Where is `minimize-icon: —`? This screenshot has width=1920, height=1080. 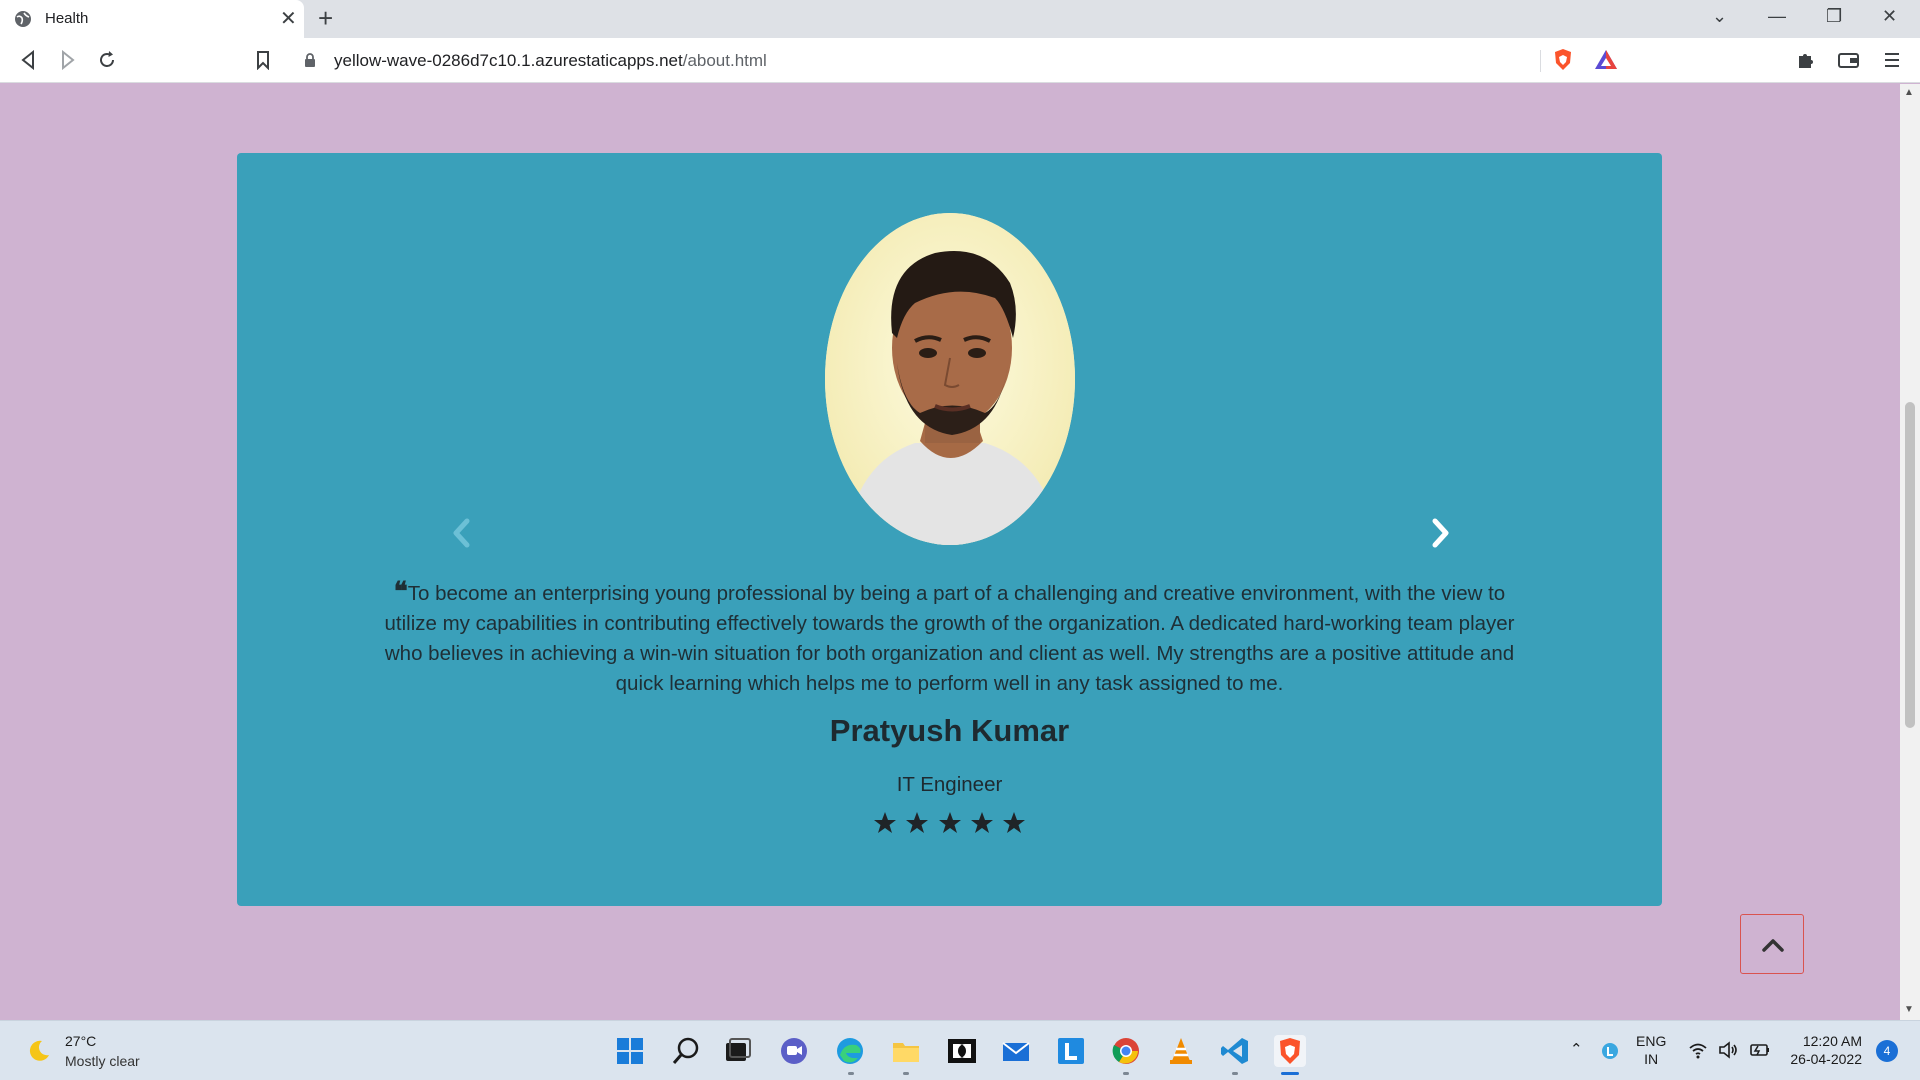
minimize-icon: — is located at coordinates (1777, 16).